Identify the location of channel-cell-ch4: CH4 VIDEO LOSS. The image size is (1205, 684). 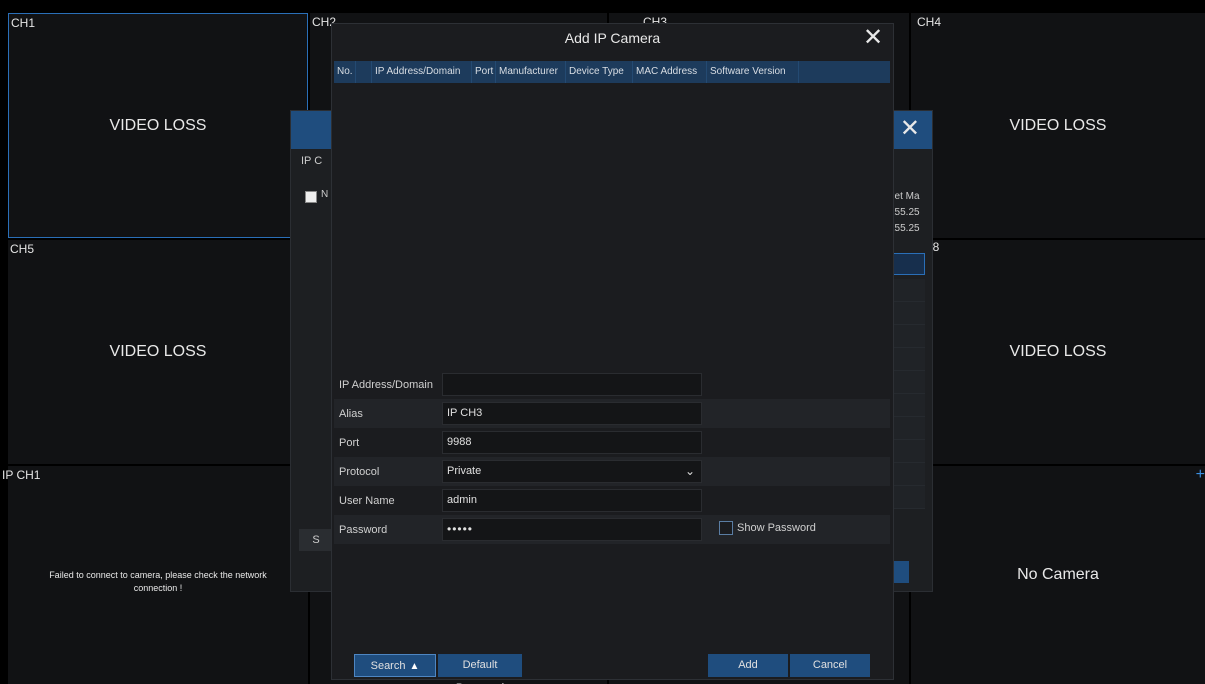
(1058, 125).